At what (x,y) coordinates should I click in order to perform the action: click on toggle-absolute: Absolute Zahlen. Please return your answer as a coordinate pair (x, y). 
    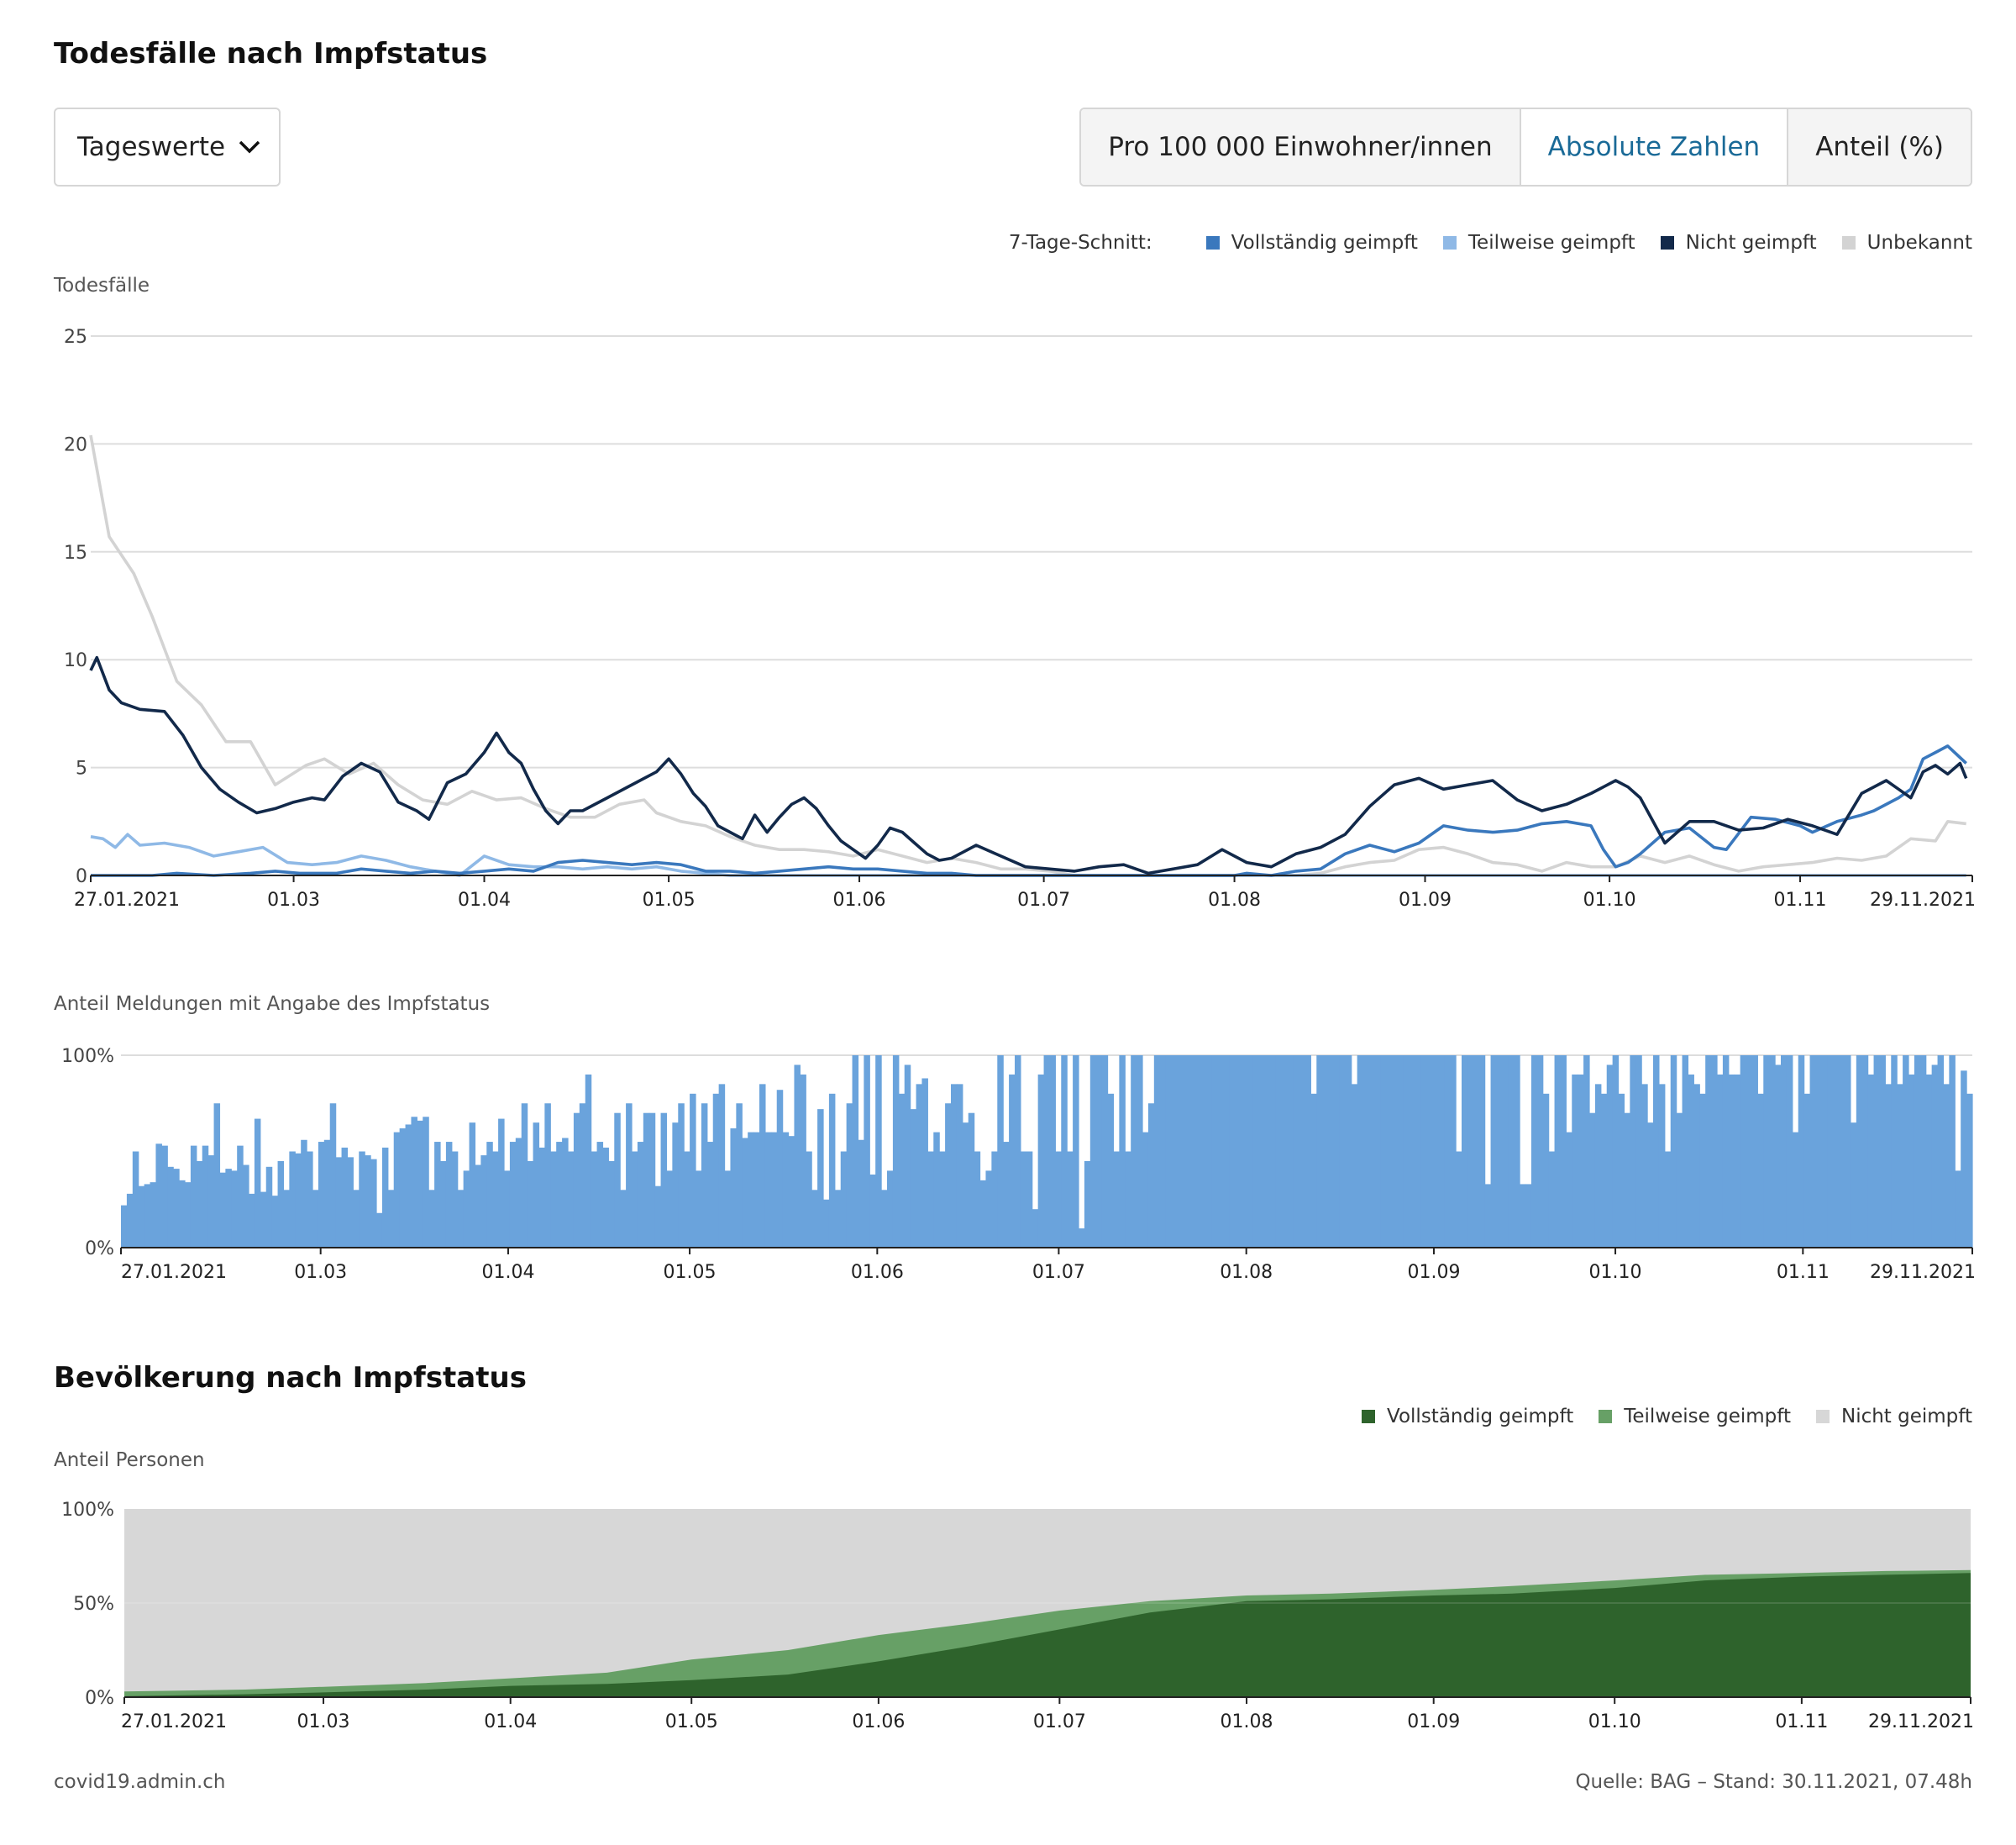
    Looking at the image, I should click on (1654, 147).